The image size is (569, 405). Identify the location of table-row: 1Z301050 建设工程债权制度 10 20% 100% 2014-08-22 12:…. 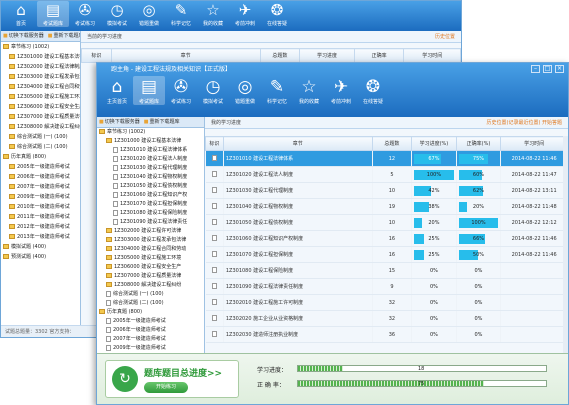
(386, 222).